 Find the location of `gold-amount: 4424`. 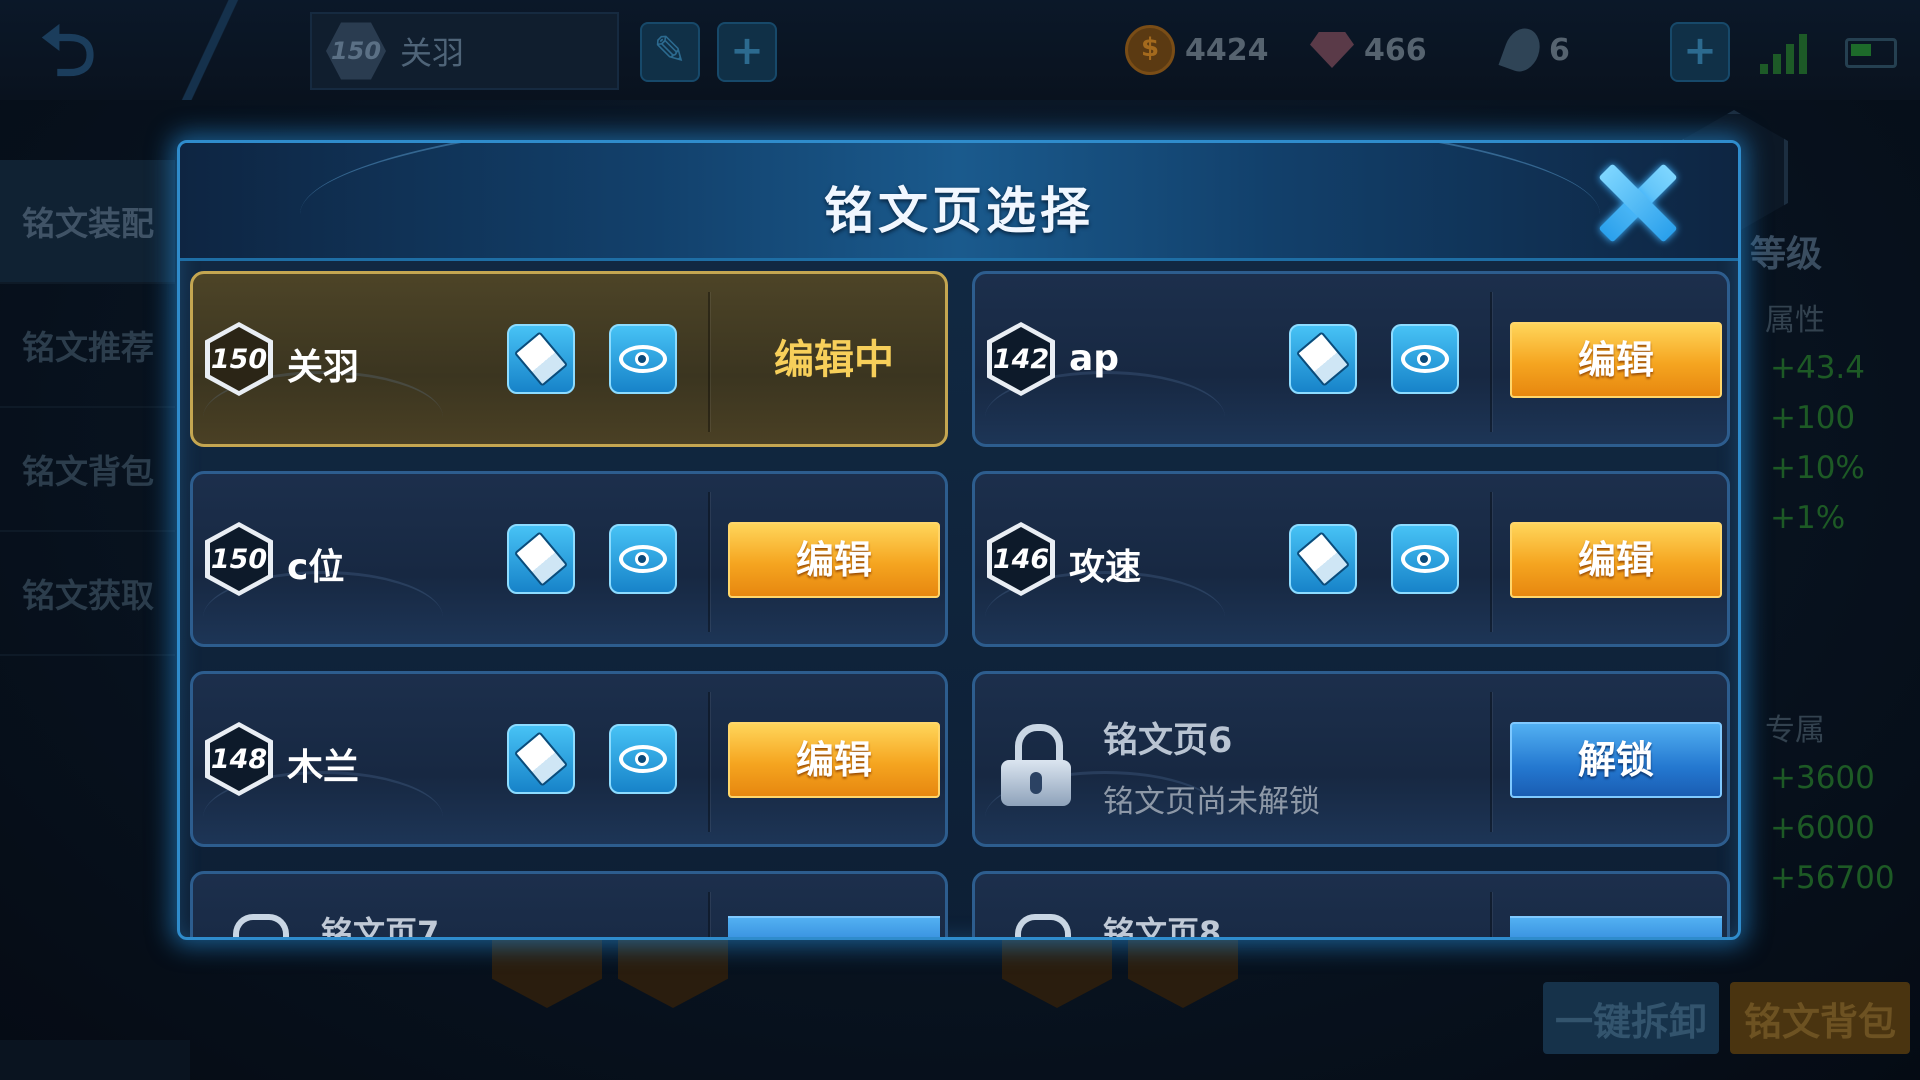

gold-amount: 4424 is located at coordinates (1227, 50).